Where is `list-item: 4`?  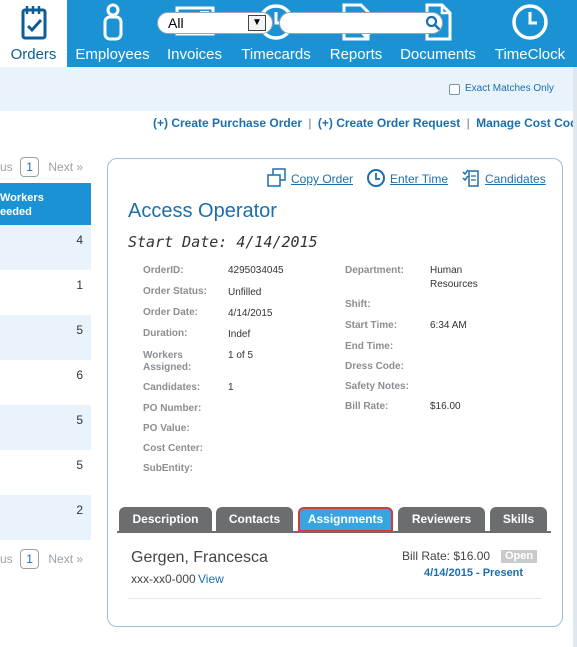
list-item: 4 is located at coordinates (45, 247).